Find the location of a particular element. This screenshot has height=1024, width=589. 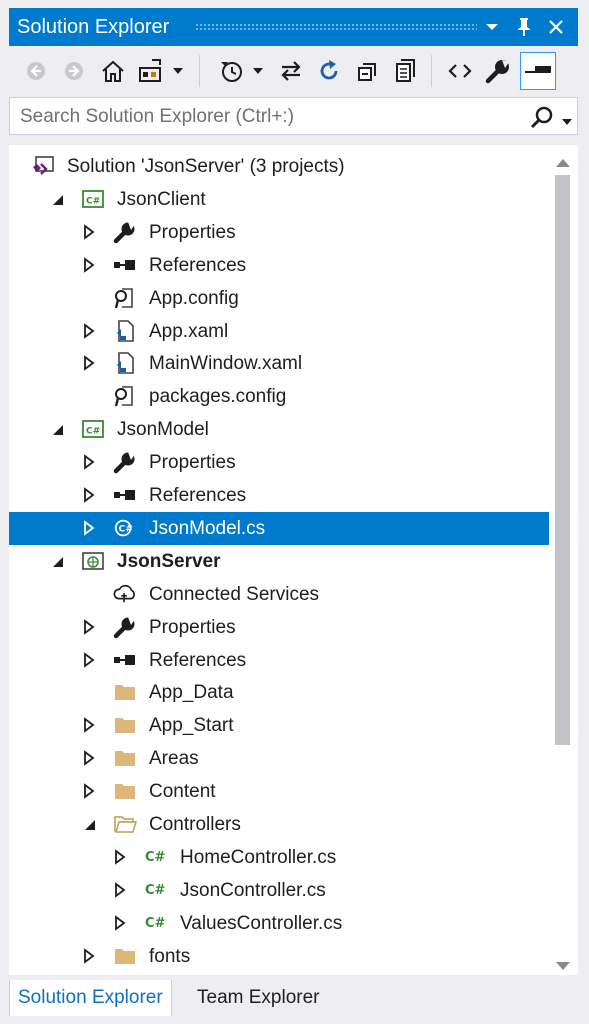

tree-item: C# JsonClient is located at coordinates (279, 199).